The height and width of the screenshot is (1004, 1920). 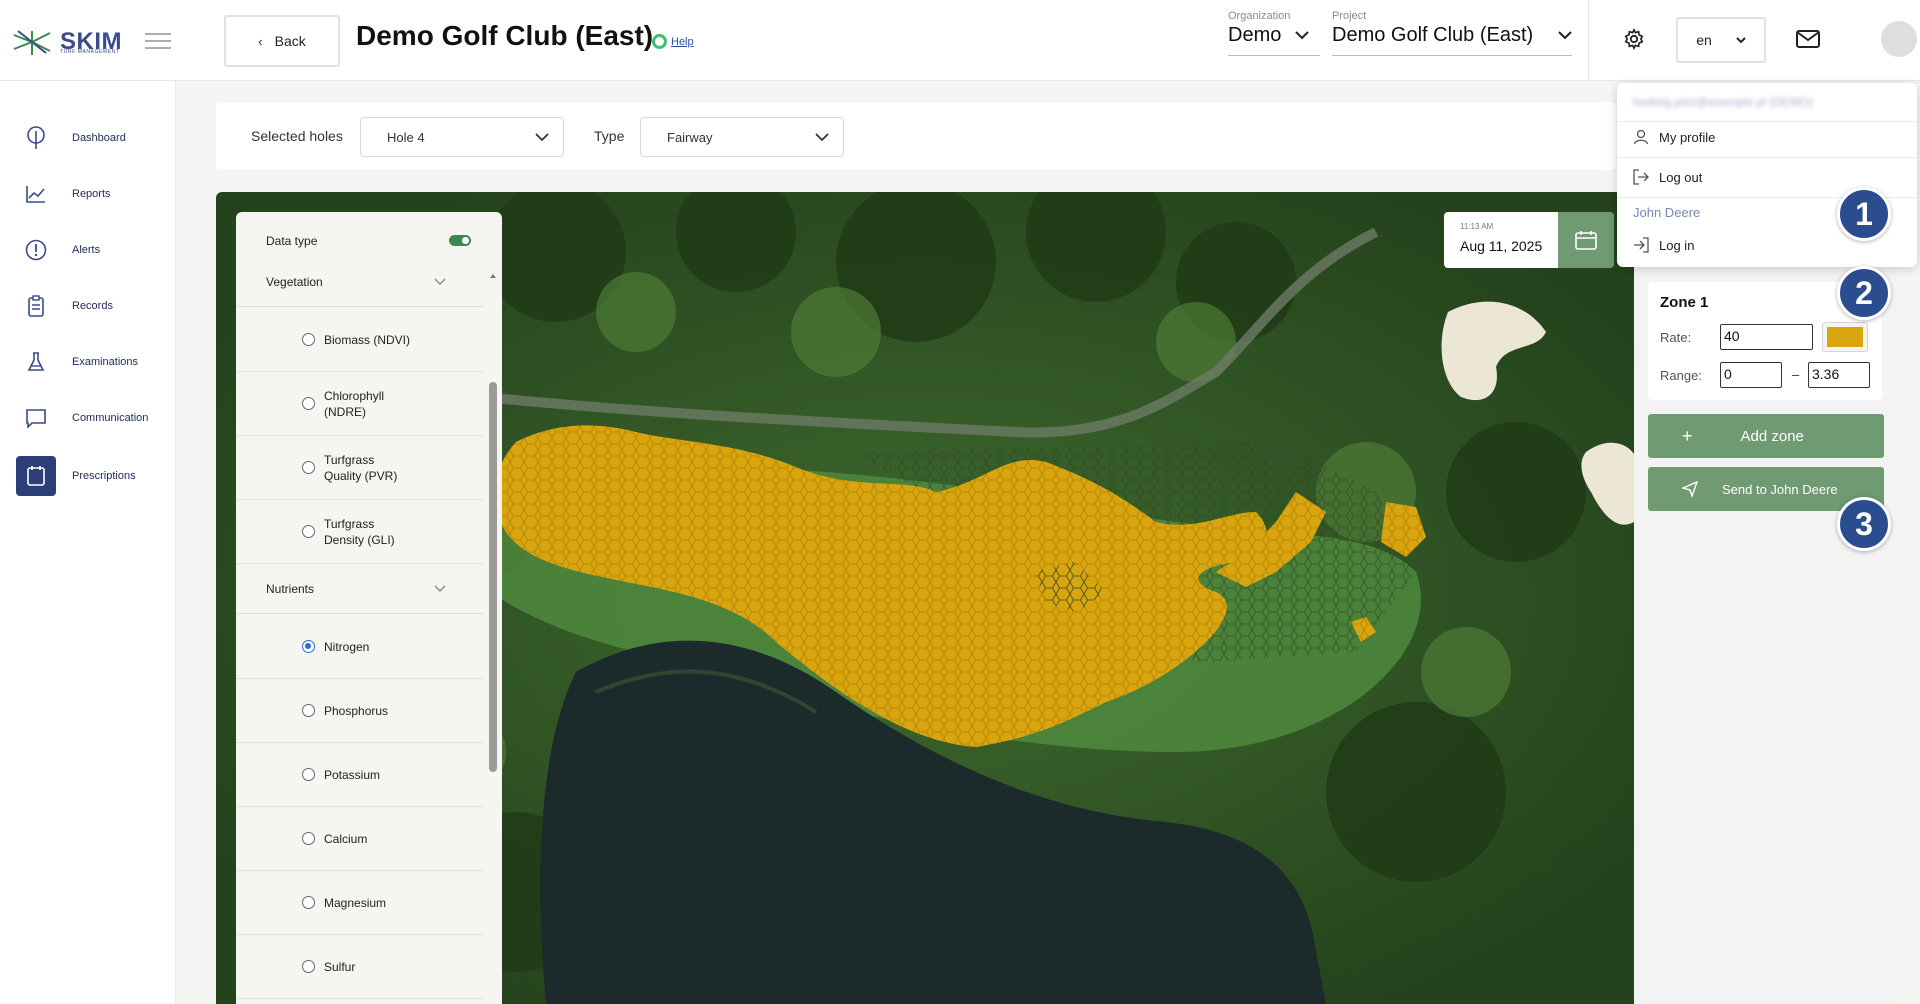 I want to click on tree-icon, so click(x=36, y=137).